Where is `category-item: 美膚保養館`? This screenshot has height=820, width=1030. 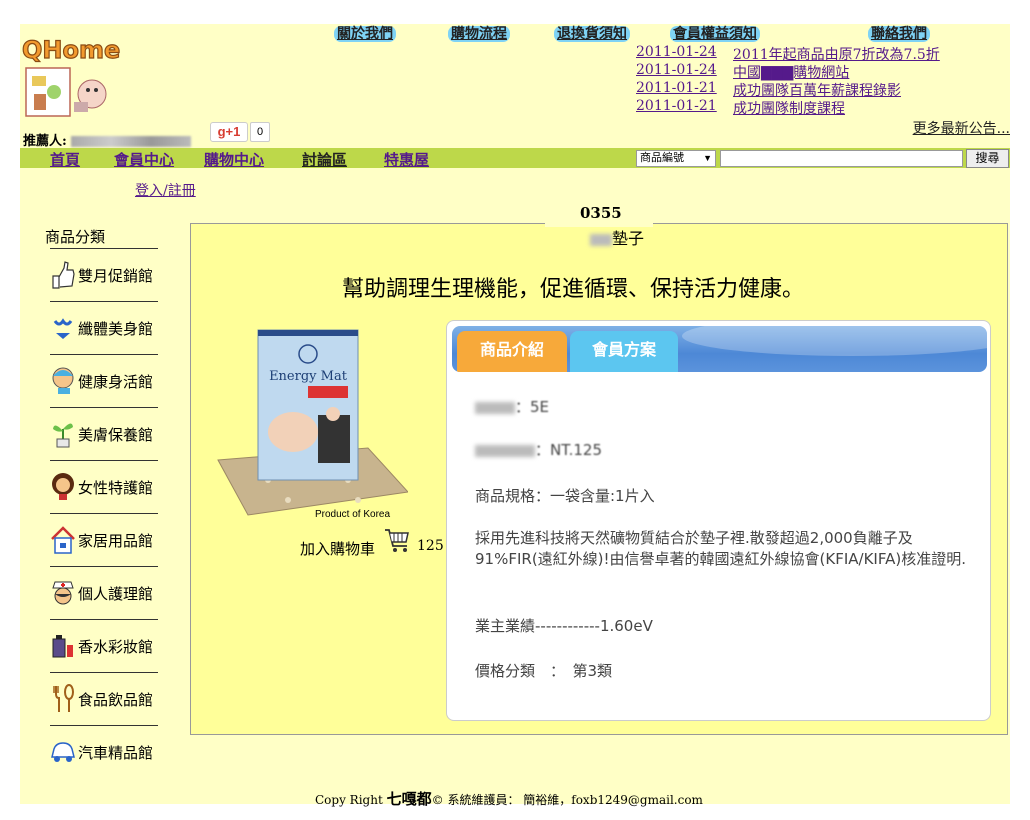
category-item: 美膚保養館 is located at coordinates (110, 433).